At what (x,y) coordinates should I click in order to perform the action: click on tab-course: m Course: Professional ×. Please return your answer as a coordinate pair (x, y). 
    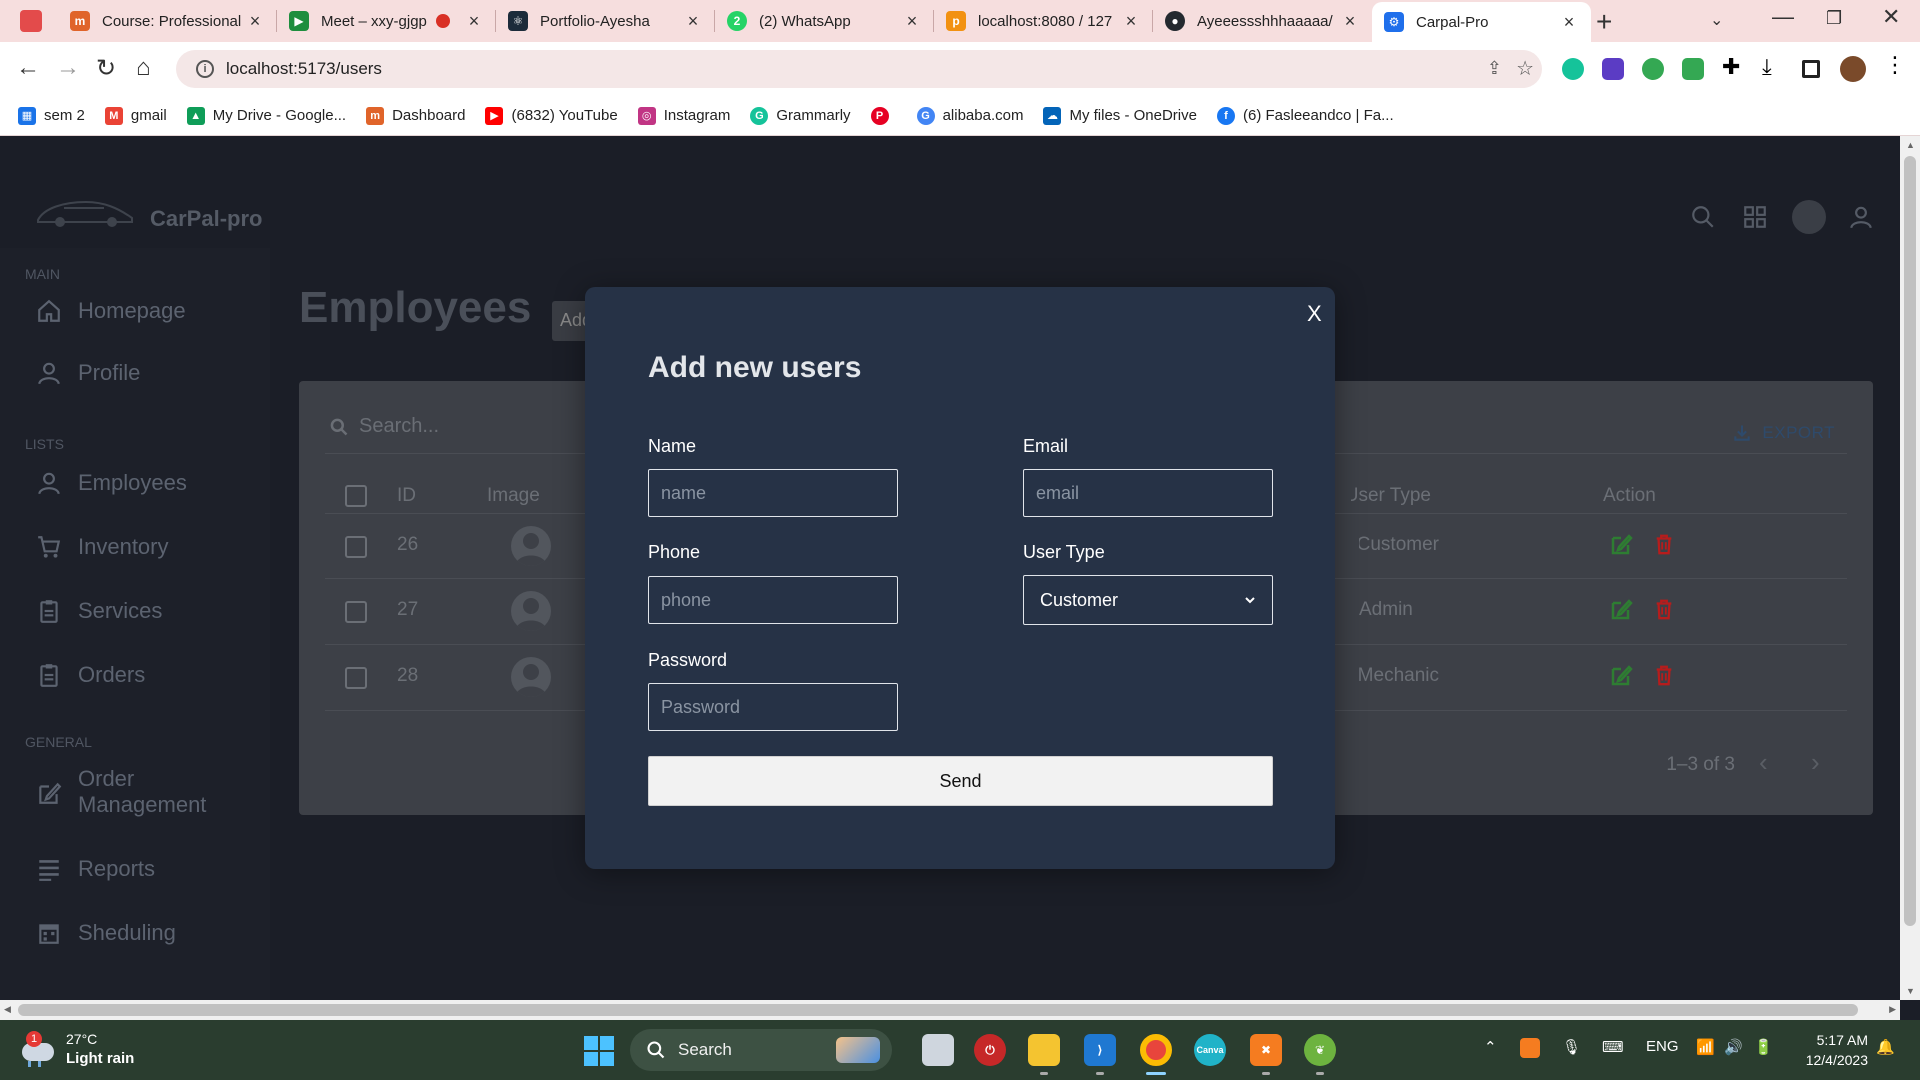
    Looking at the image, I should click on (167, 21).